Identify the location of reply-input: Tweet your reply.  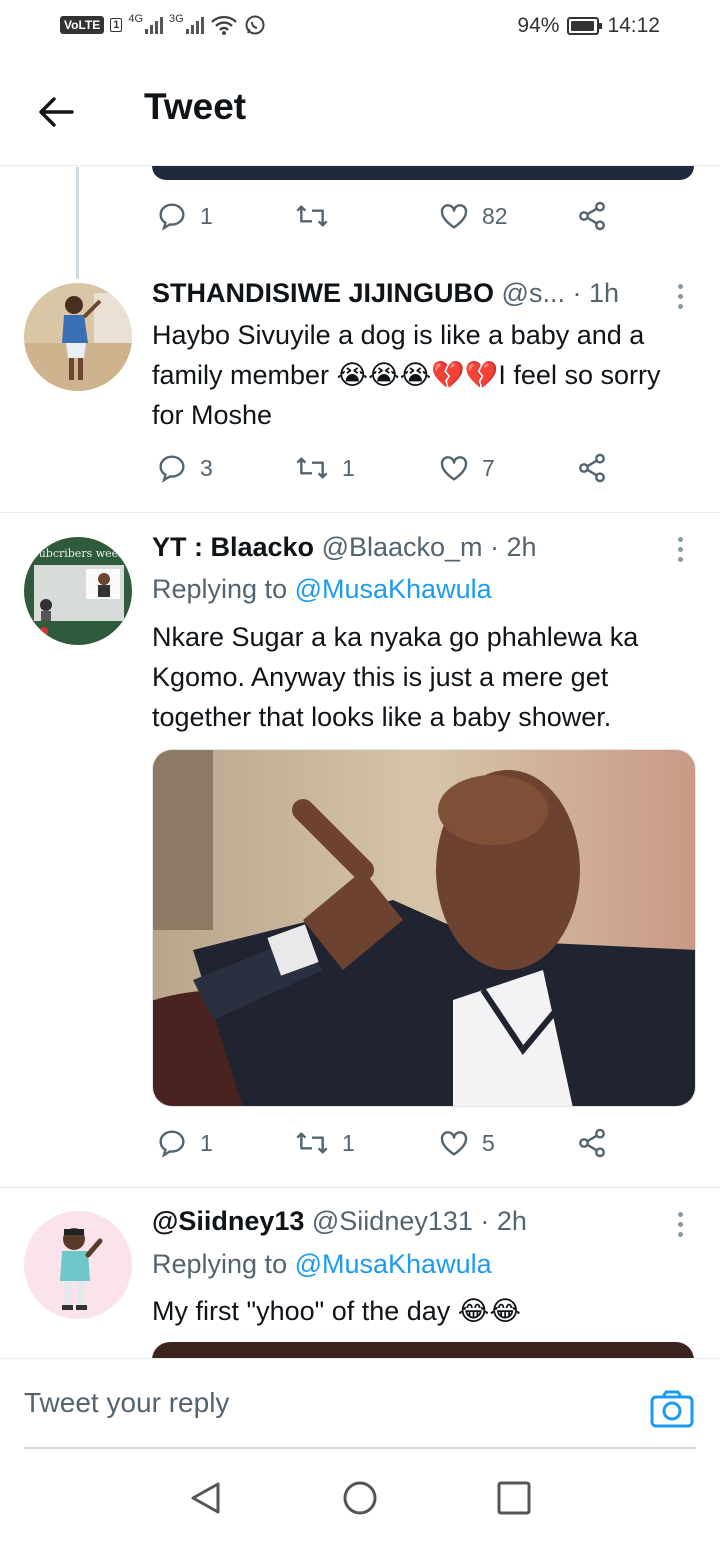
(126, 1403).